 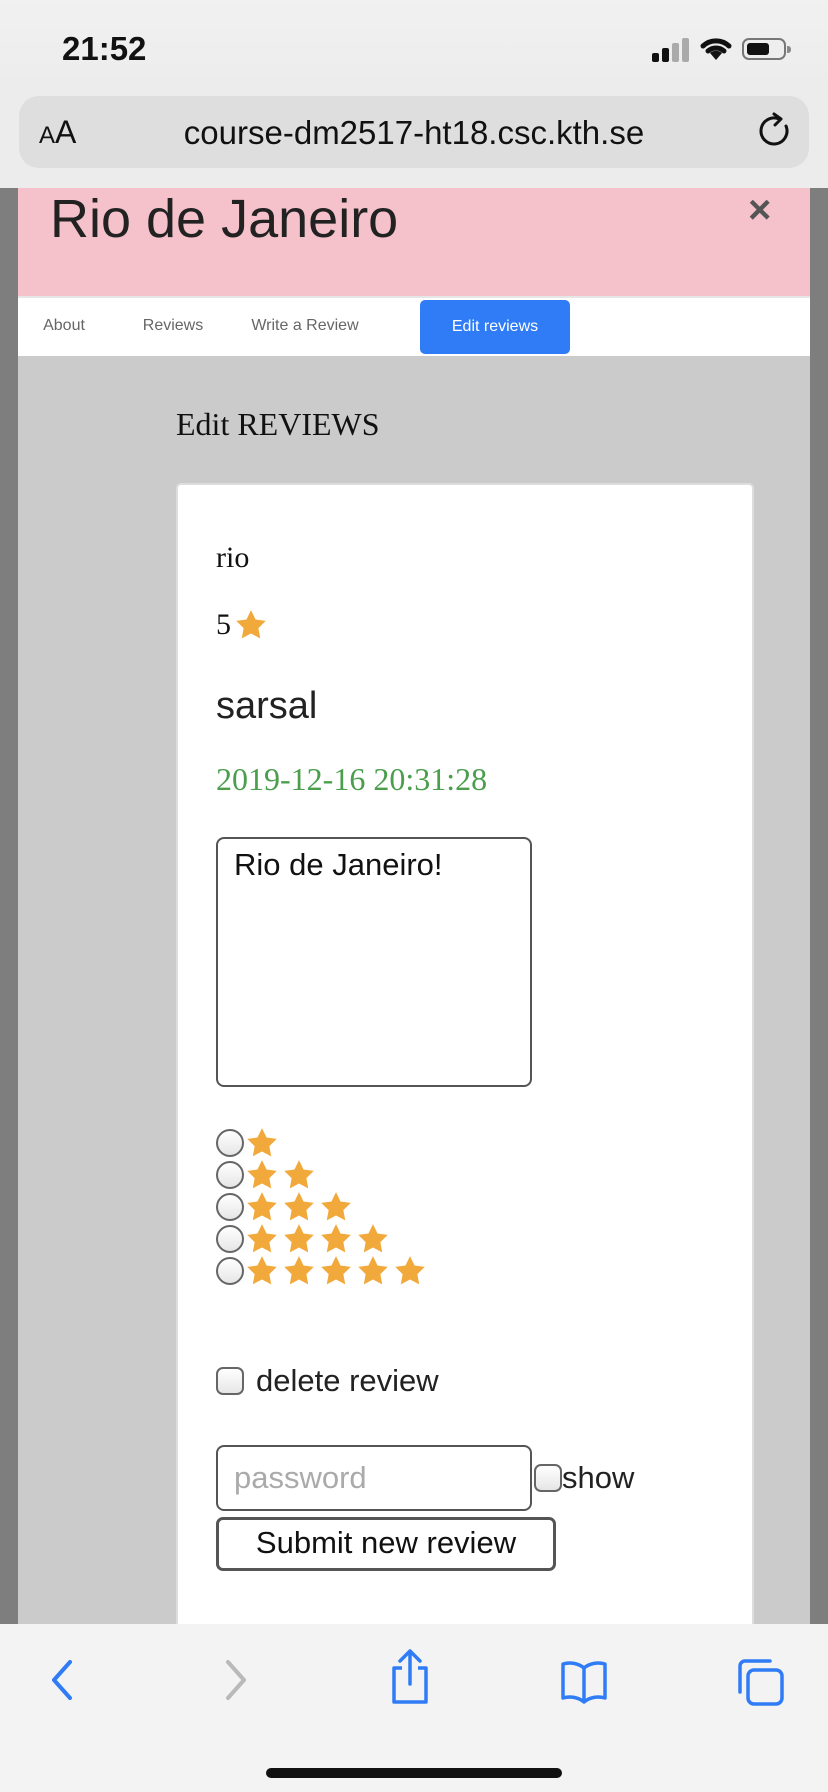 I want to click on review-place: rio, so click(x=233, y=557).